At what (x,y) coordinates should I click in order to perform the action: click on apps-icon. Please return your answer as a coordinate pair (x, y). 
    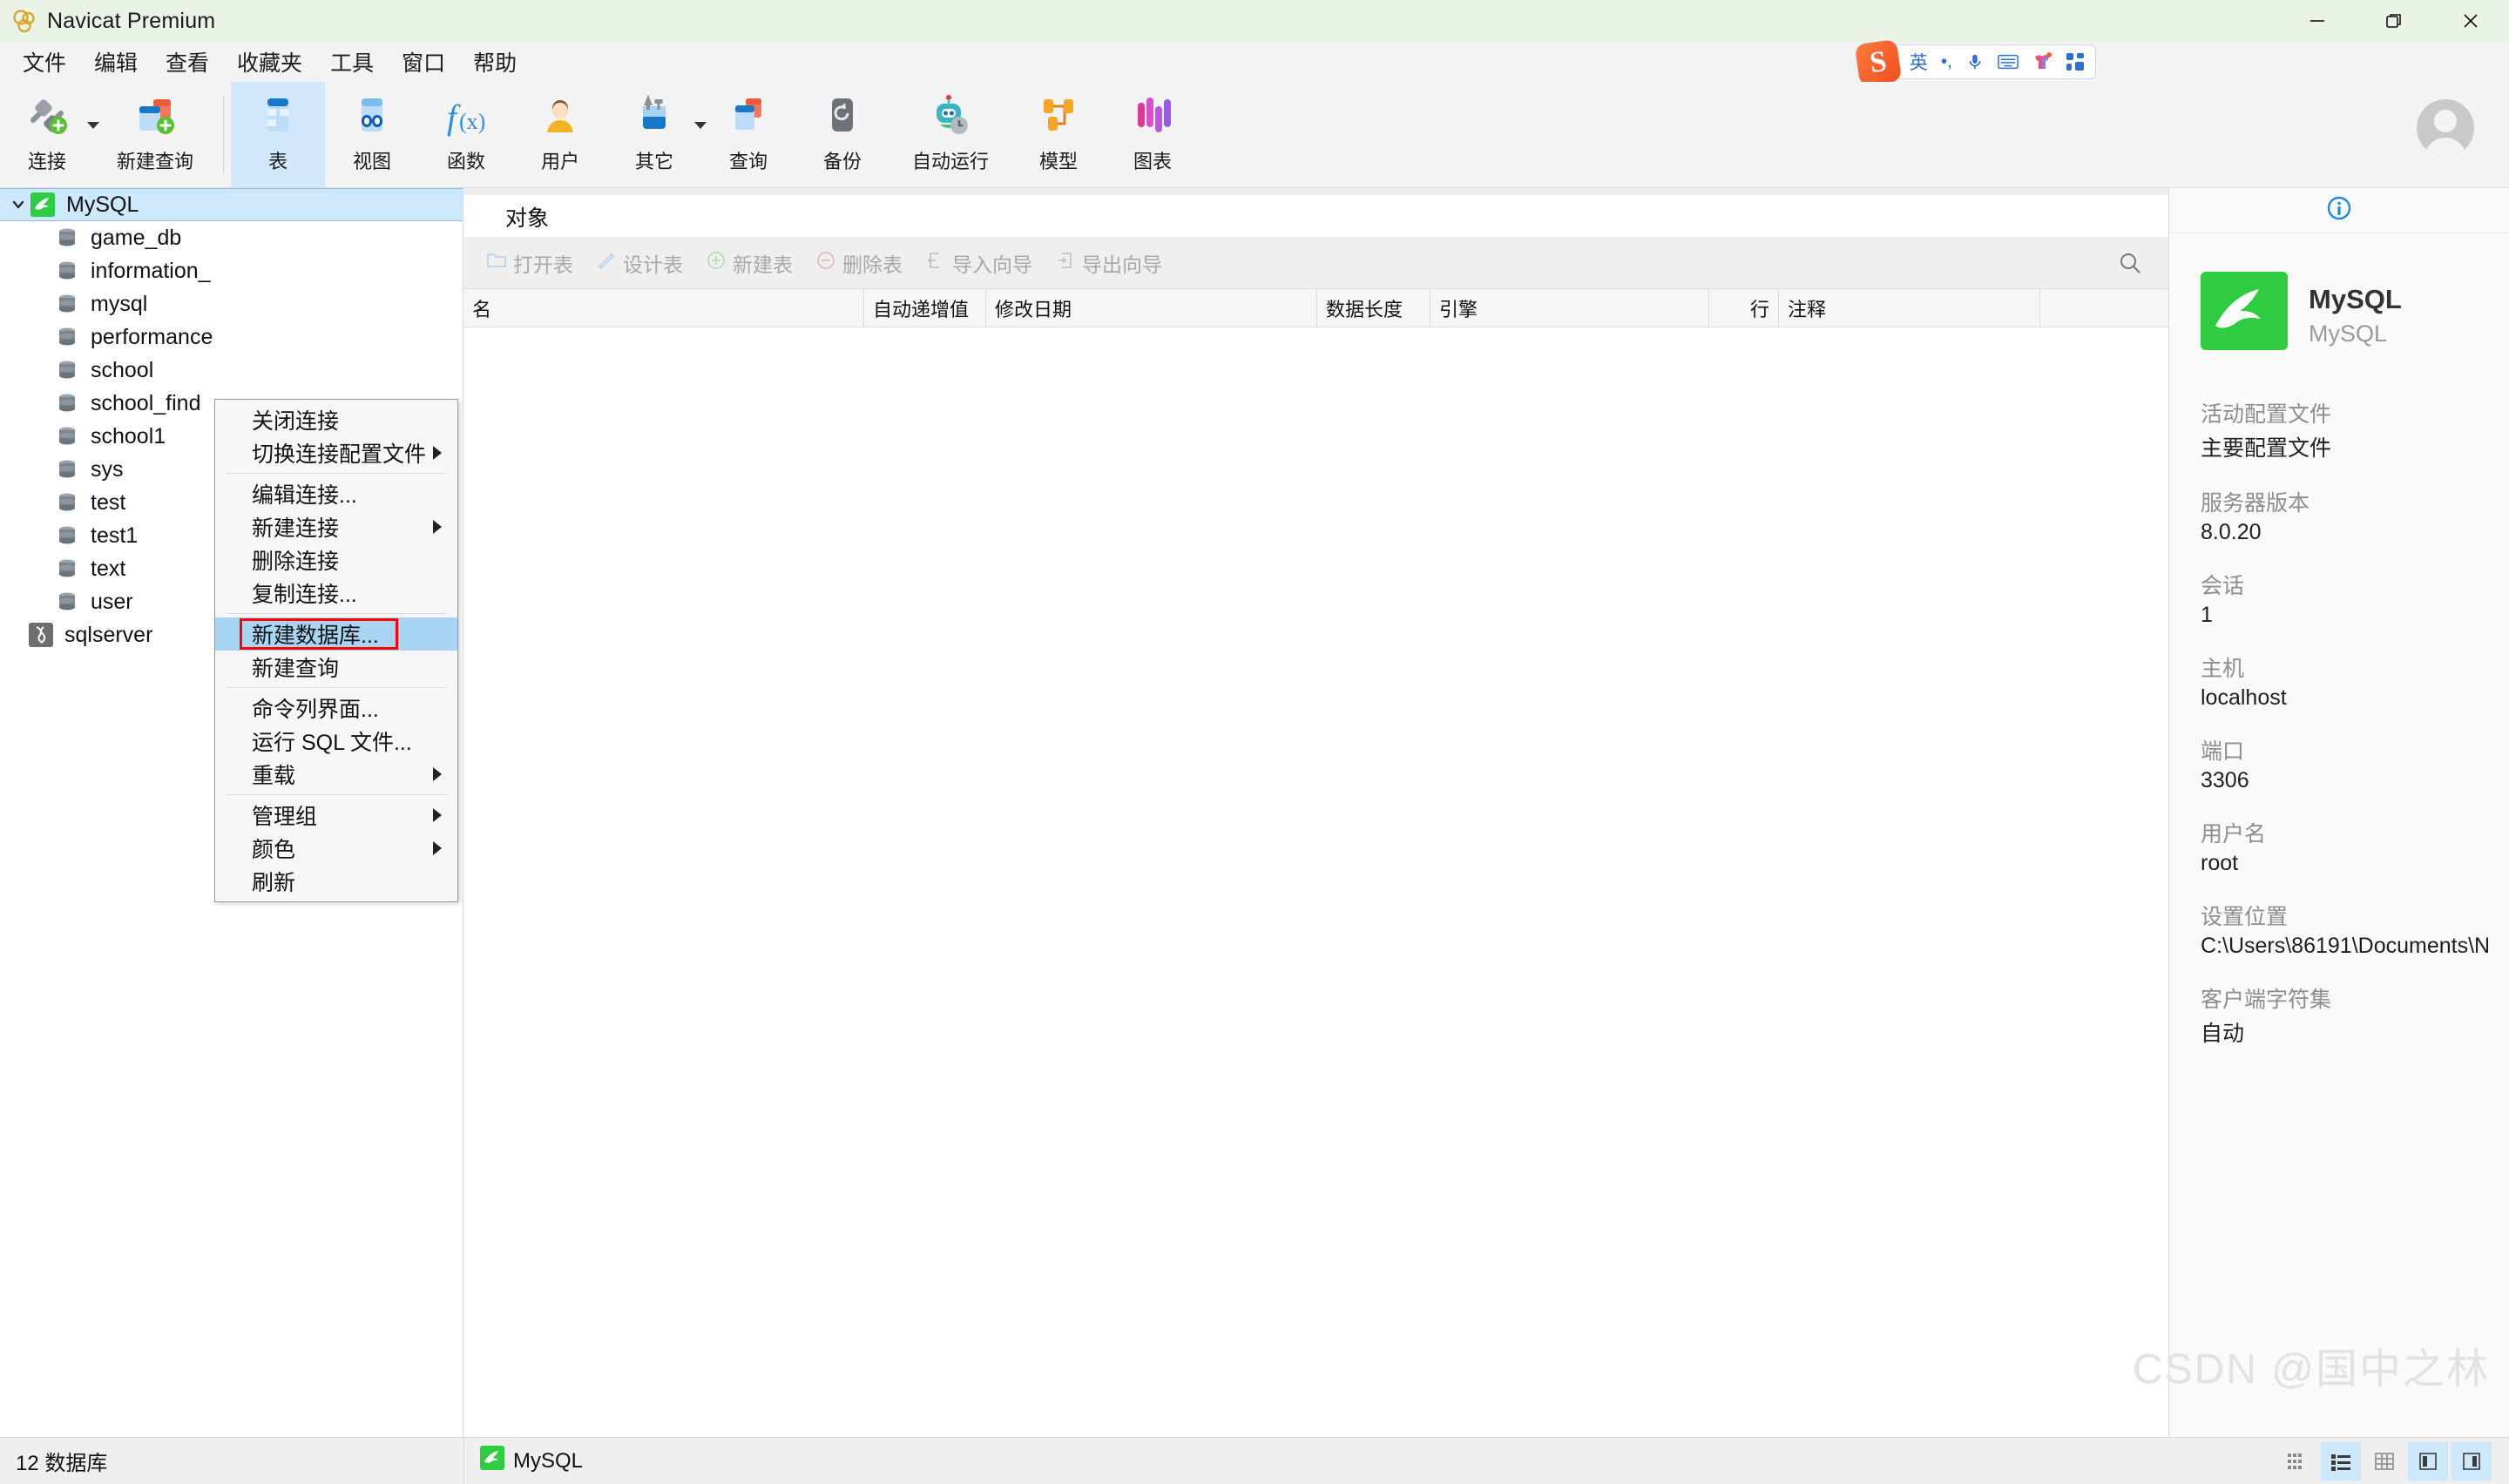
    Looking at the image, I should click on (2075, 61).